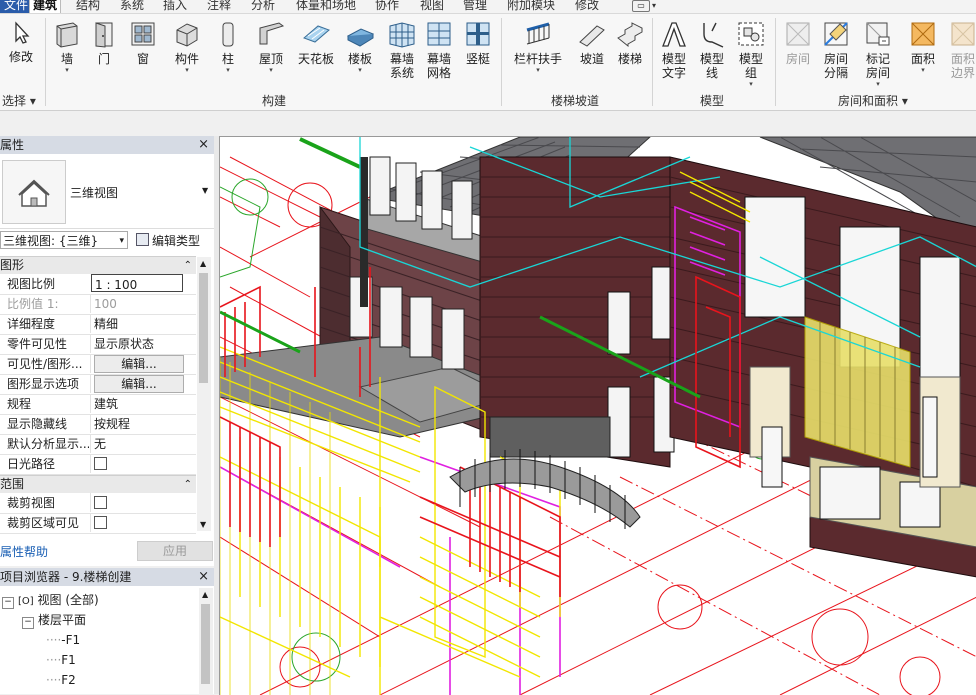 The image size is (976, 695). Describe the element at coordinates (961, 47) in the screenshot. I see `area-boundary-button: 面积 边界` at that location.